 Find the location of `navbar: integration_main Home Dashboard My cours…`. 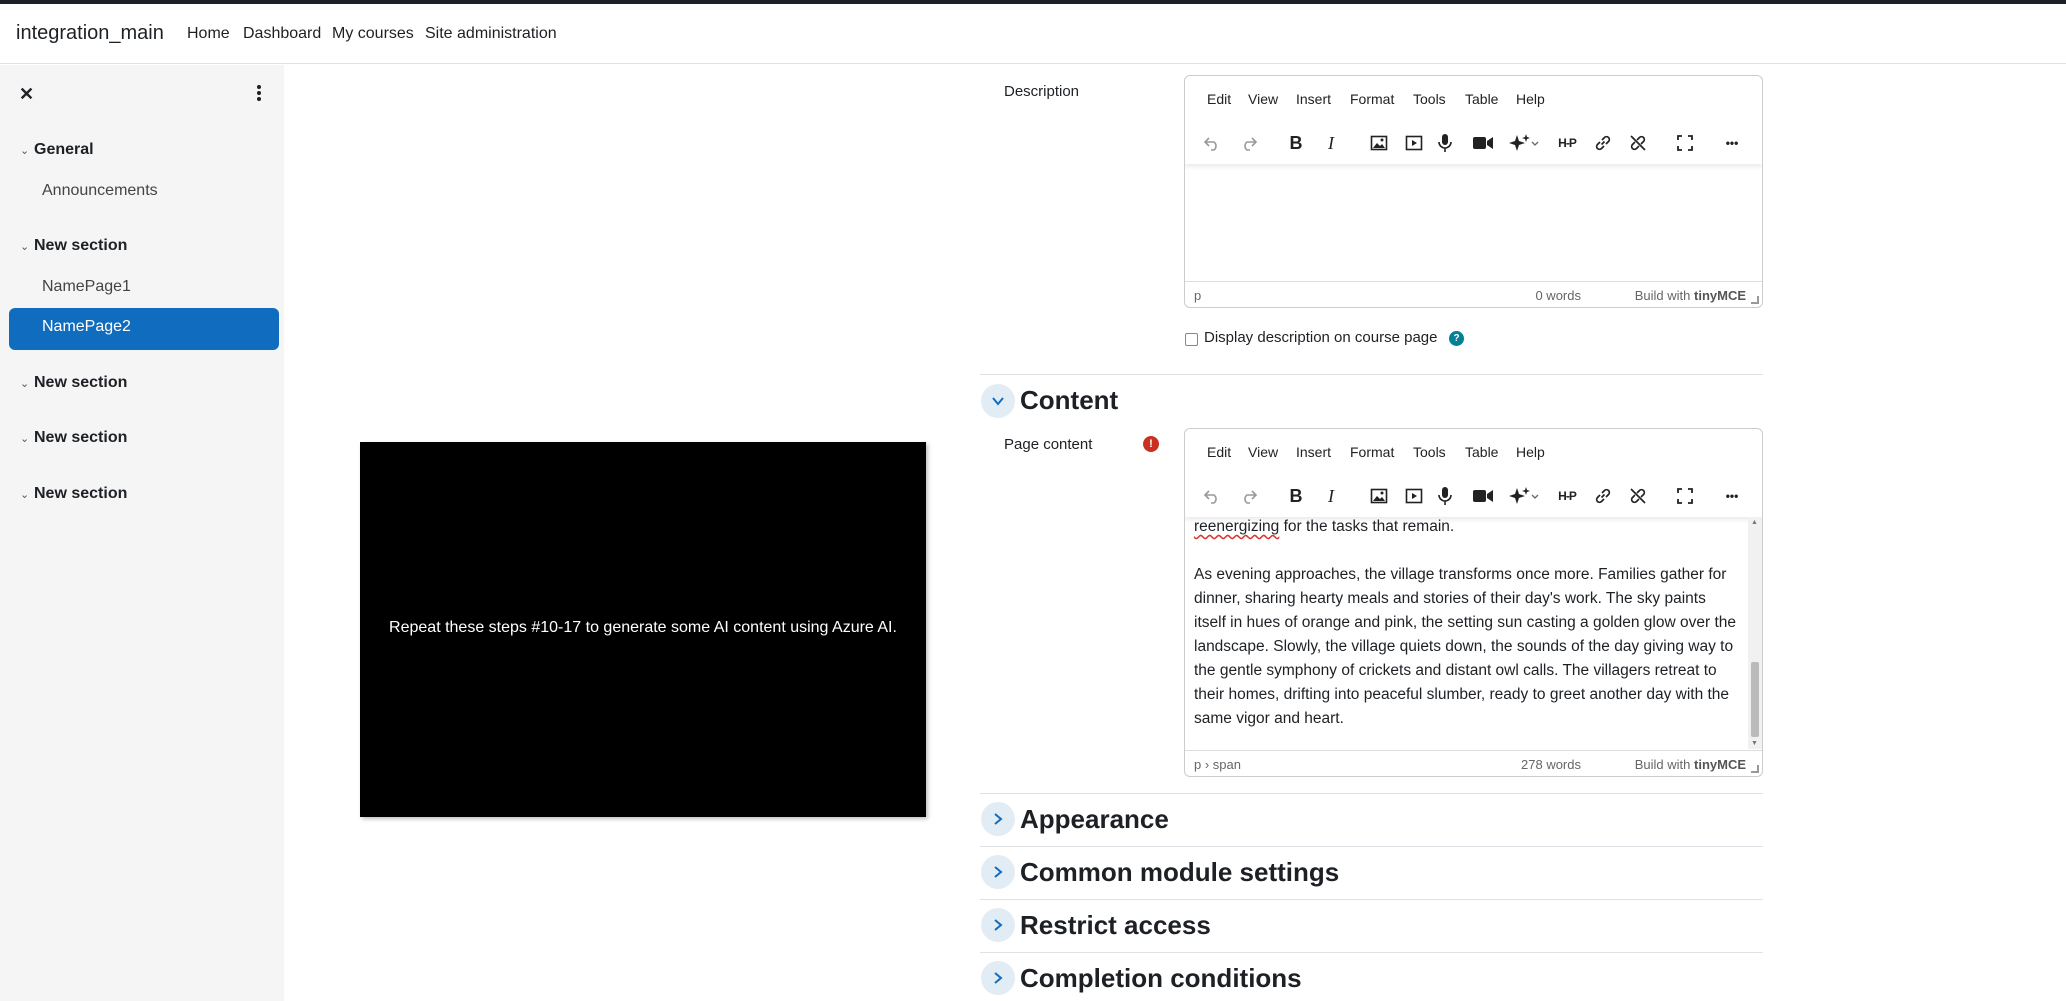

navbar: integration_main Home Dashboard My cours… is located at coordinates (1033, 34).